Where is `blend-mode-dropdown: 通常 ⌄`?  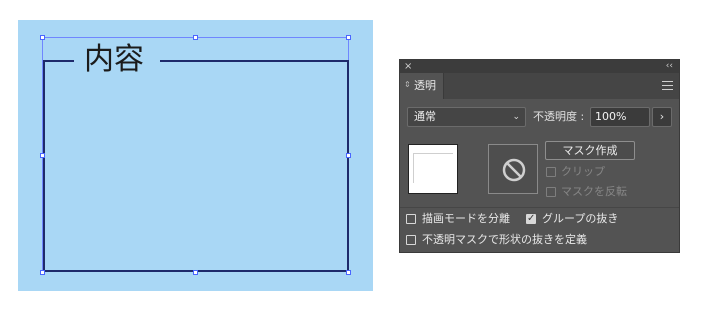
blend-mode-dropdown: 通常 ⌄ is located at coordinates (466, 117).